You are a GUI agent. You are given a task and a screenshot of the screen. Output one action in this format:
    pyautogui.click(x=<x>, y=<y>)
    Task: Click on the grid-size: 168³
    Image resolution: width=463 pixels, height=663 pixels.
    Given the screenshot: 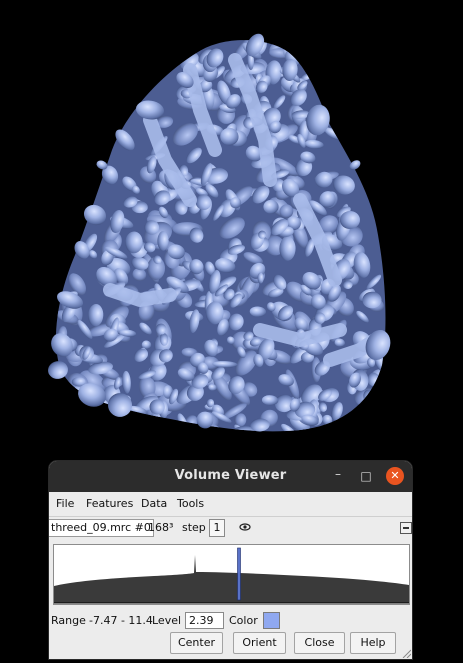 What is the action you would take?
    pyautogui.click(x=161, y=527)
    